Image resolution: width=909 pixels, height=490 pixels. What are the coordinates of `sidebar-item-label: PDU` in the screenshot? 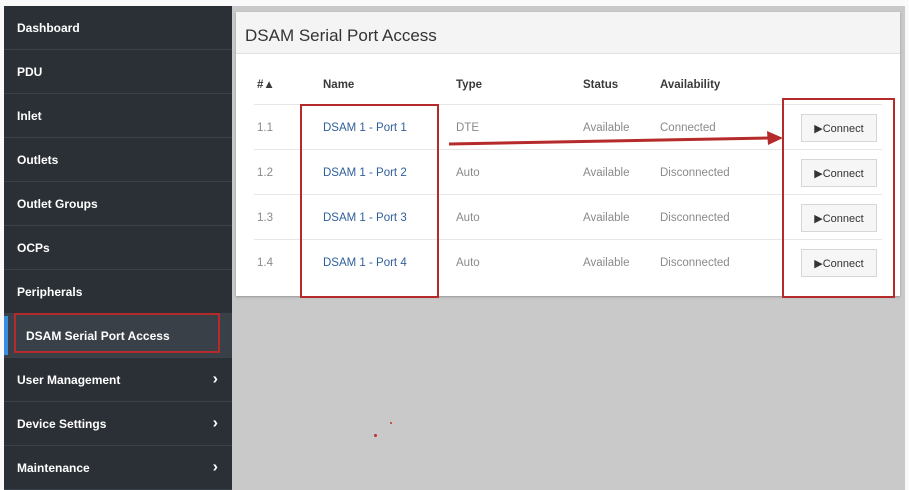 It's located at (30, 71).